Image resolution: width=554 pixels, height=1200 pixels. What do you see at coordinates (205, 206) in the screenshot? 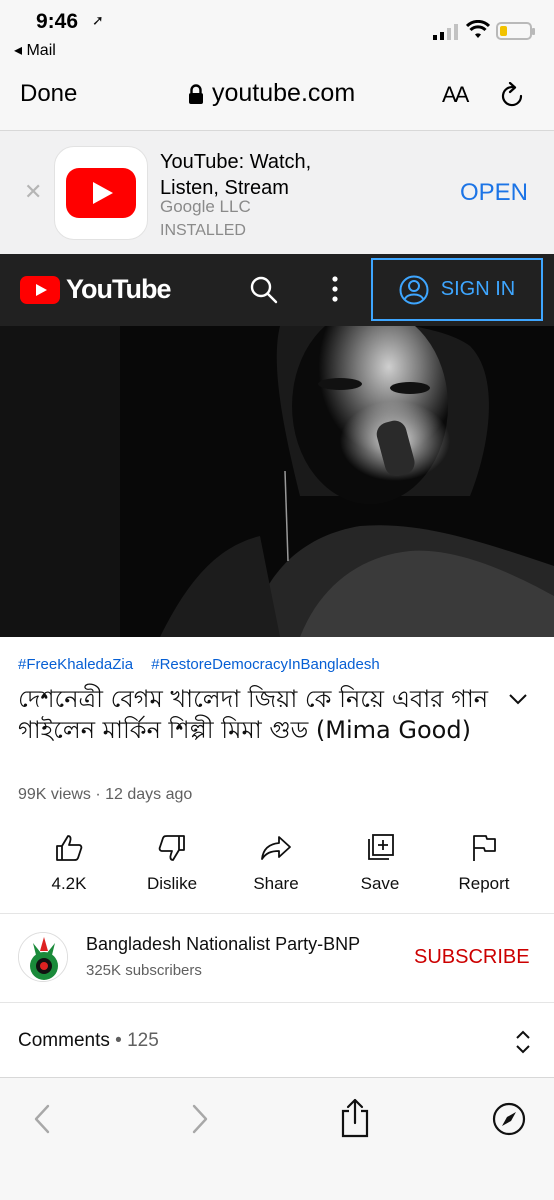
I see `app-developer: Google LLC` at bounding box center [205, 206].